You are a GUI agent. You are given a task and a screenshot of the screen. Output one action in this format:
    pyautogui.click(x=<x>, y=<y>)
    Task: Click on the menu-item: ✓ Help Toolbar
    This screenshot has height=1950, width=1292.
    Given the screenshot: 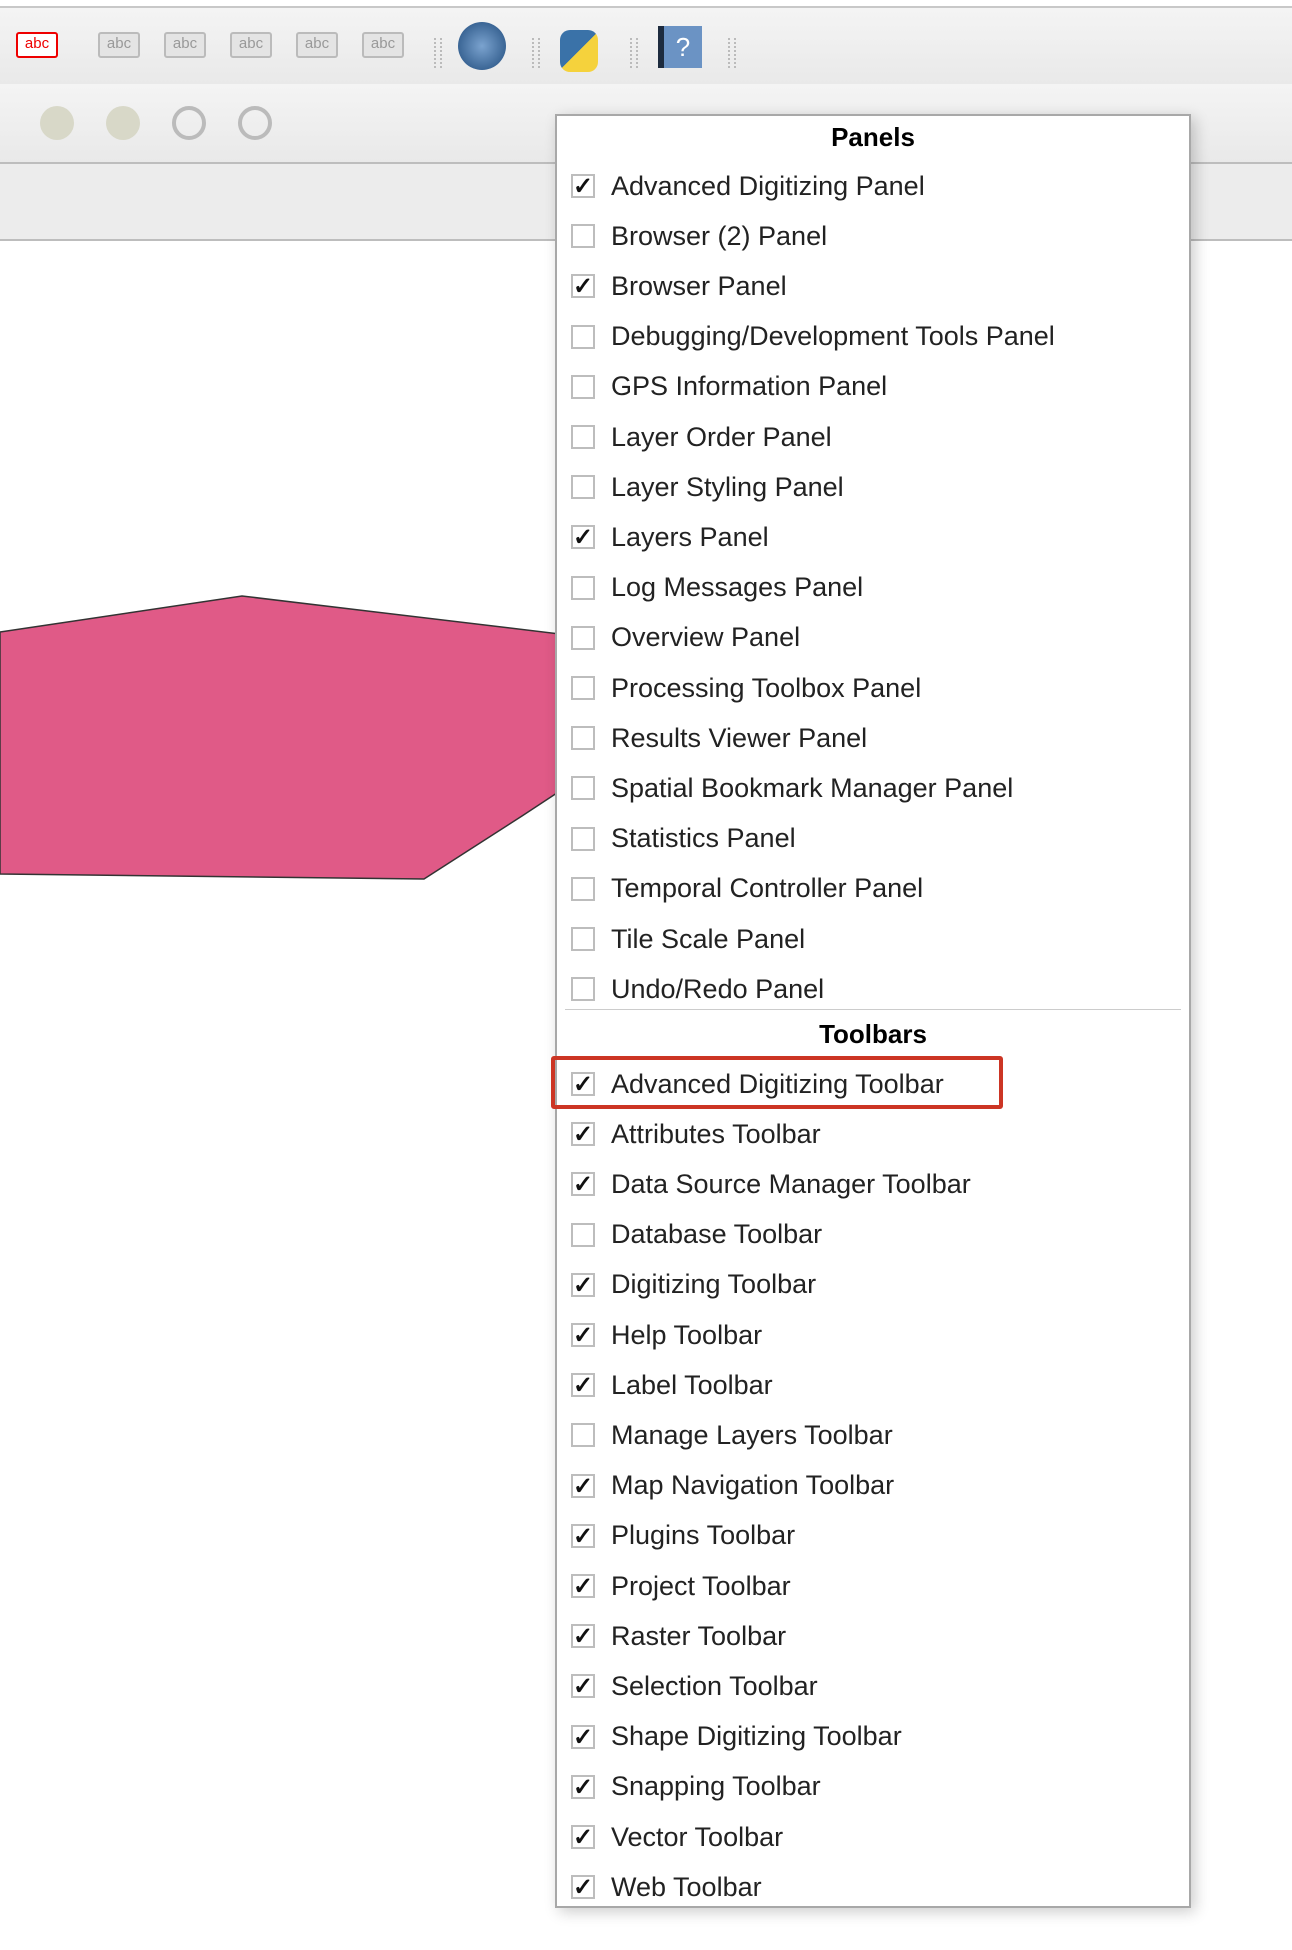 What is the action you would take?
    pyautogui.click(x=871, y=1335)
    